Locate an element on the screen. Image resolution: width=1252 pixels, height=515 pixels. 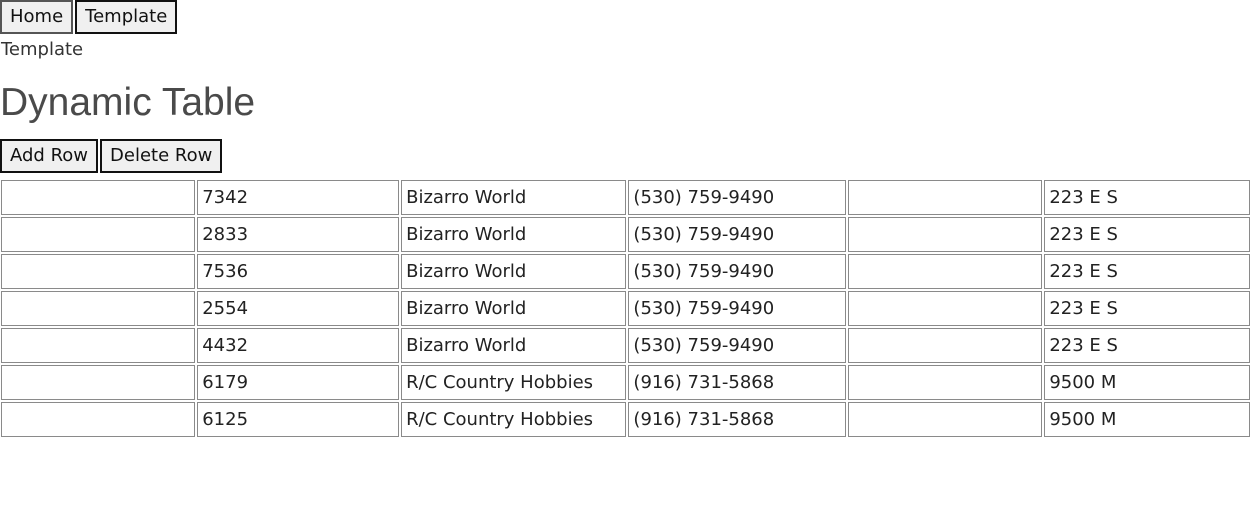
add-row-button: Add Row is located at coordinates (49, 156).